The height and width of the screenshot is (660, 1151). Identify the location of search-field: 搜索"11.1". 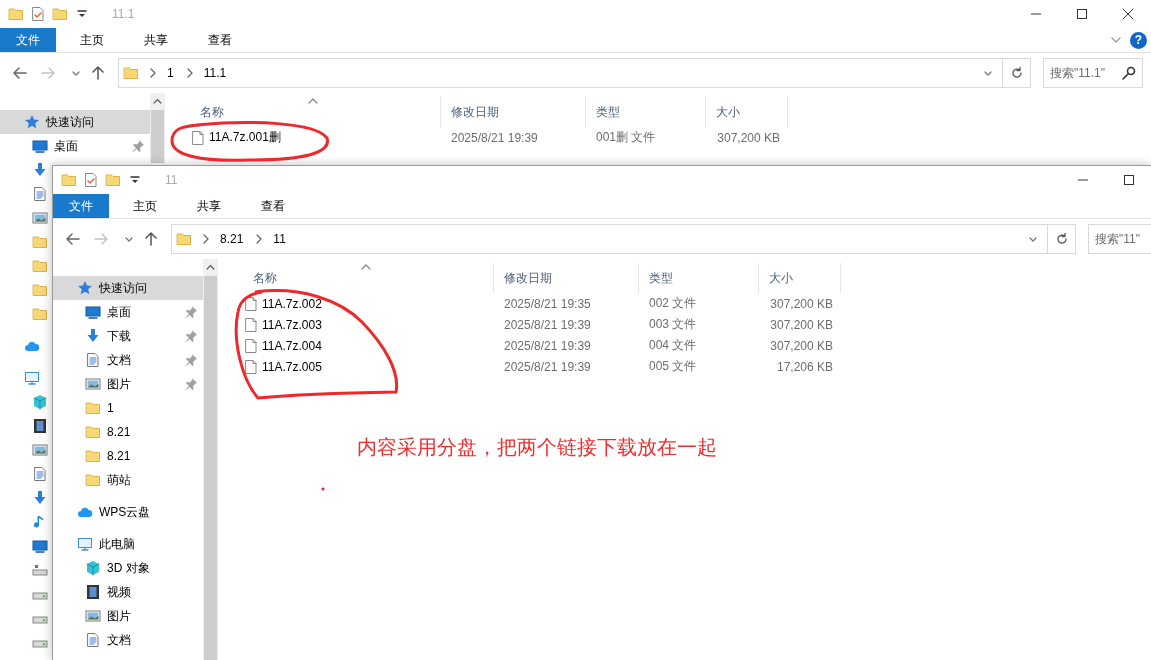
(1093, 73).